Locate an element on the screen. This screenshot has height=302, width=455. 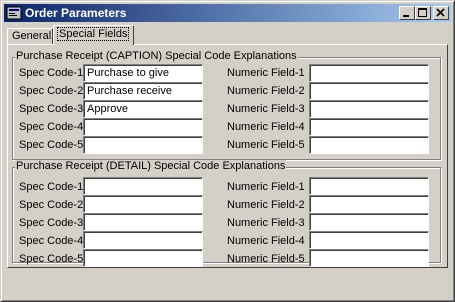
maximize-icon is located at coordinates (422, 12).